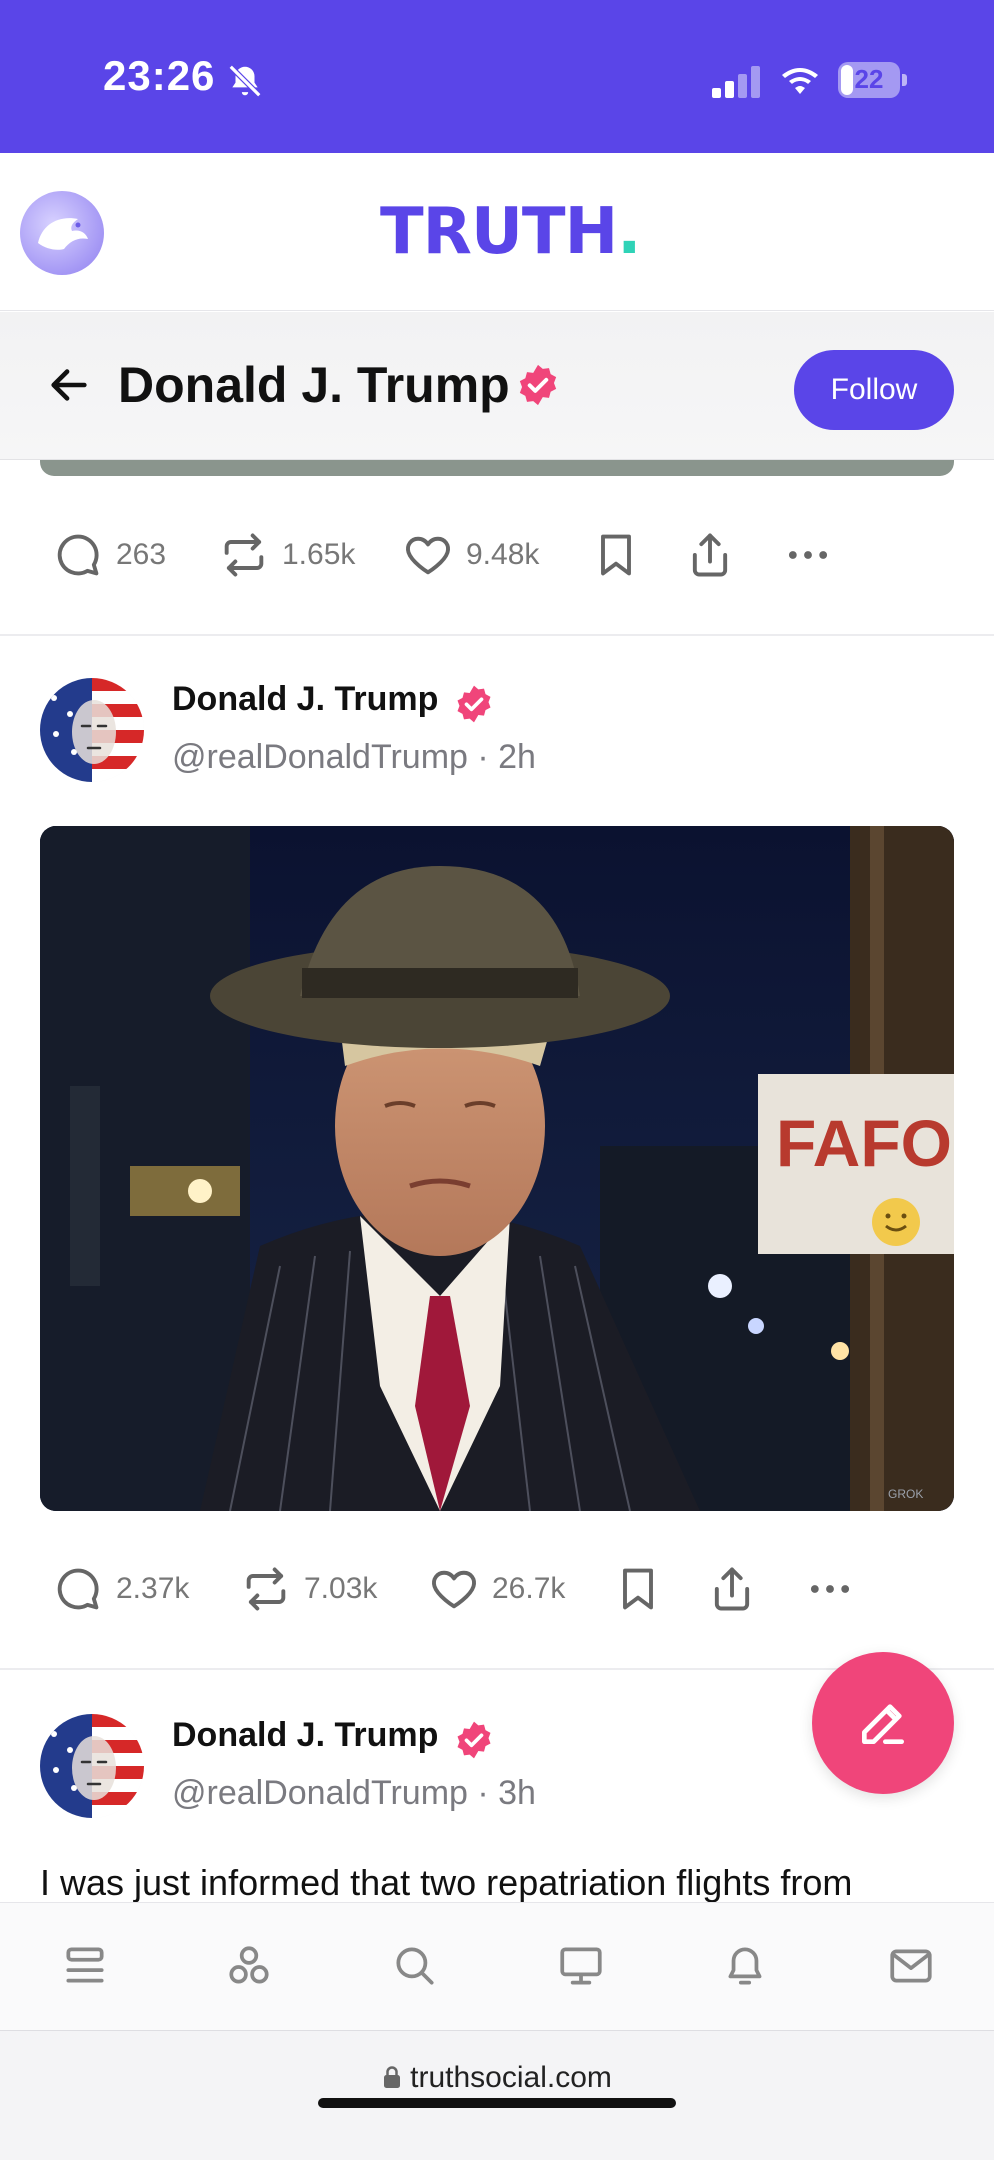  I want to click on nav-notifications, so click(745, 1966).